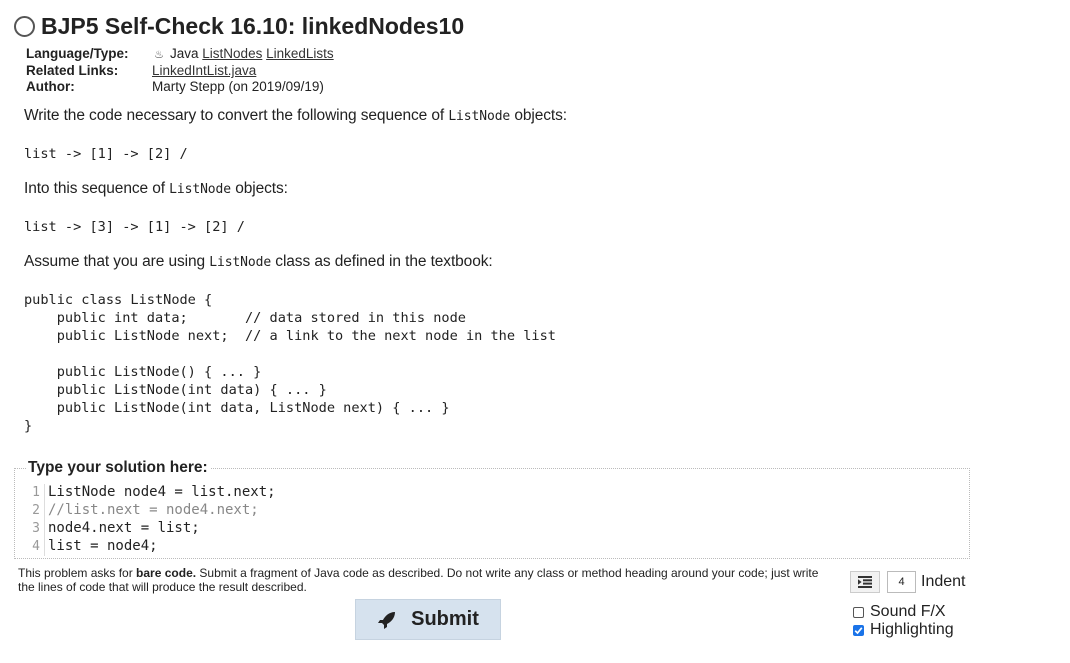 The width and height of the screenshot is (1070, 663). Describe the element at coordinates (184, 53) in the screenshot. I see `language-value: Java` at that location.